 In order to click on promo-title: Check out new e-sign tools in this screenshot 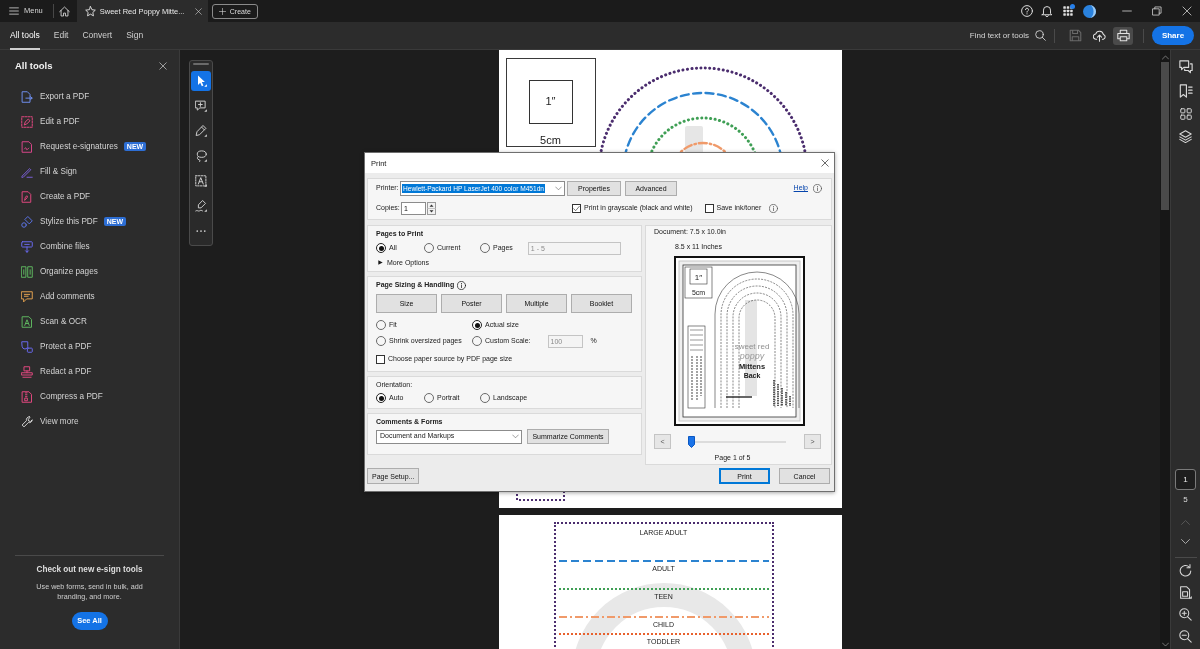, I will do `click(89, 570)`.